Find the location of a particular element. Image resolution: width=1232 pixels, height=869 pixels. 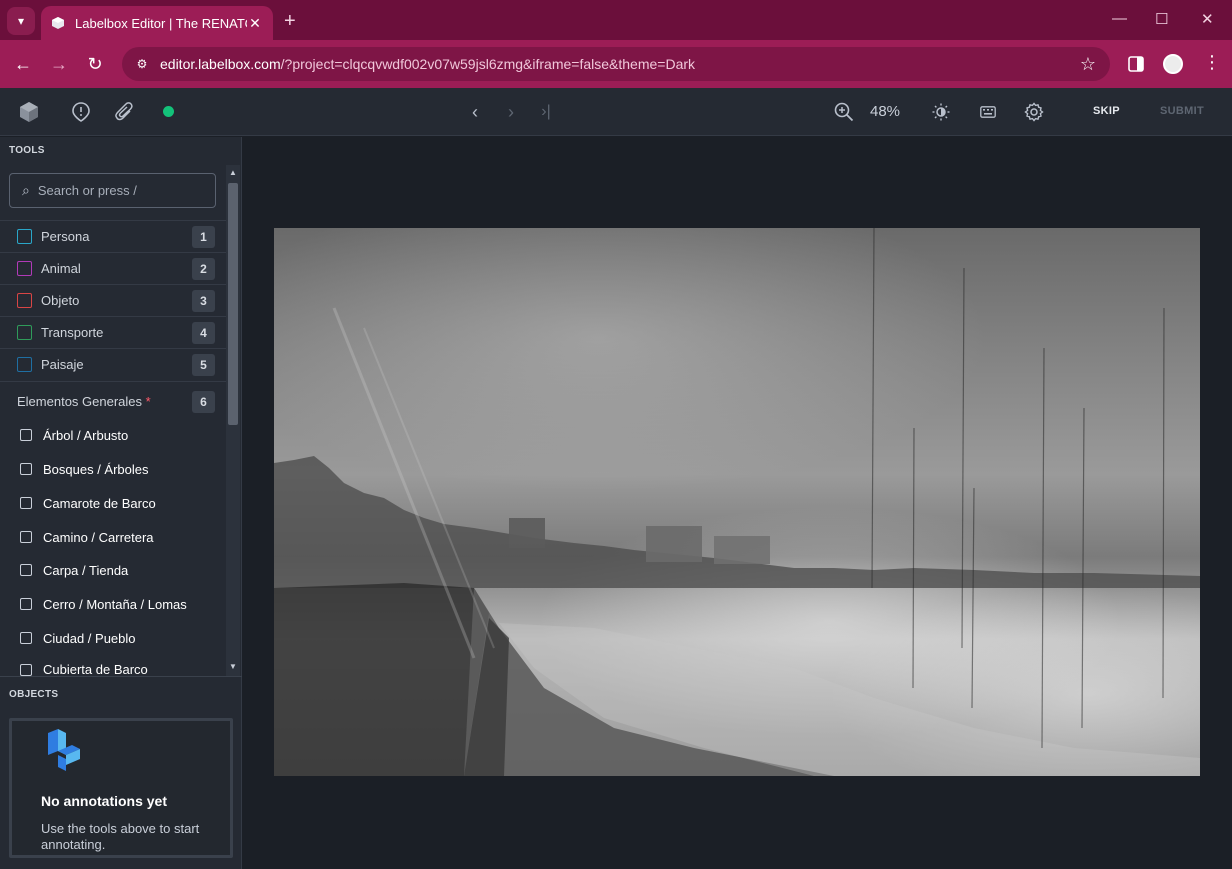

checkbox-option: Carpa / Tienda is located at coordinates (113, 570).